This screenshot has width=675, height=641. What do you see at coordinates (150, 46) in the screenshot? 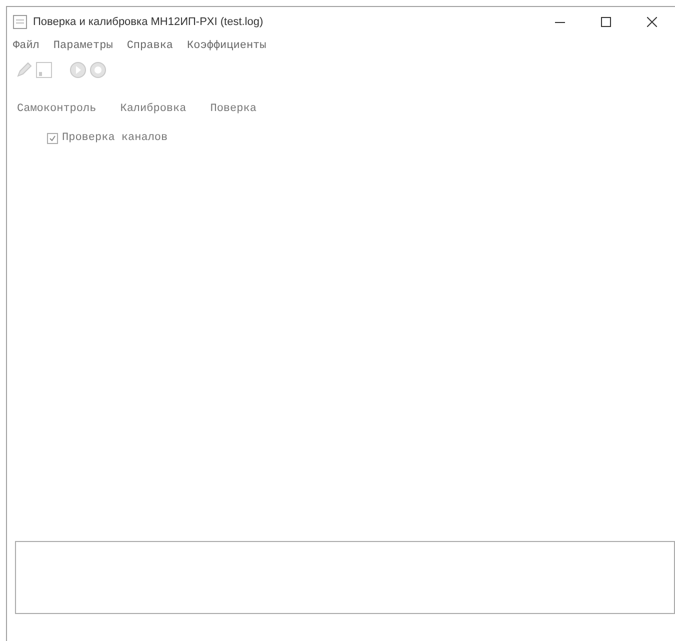
I see `menu-item: Справка` at bounding box center [150, 46].